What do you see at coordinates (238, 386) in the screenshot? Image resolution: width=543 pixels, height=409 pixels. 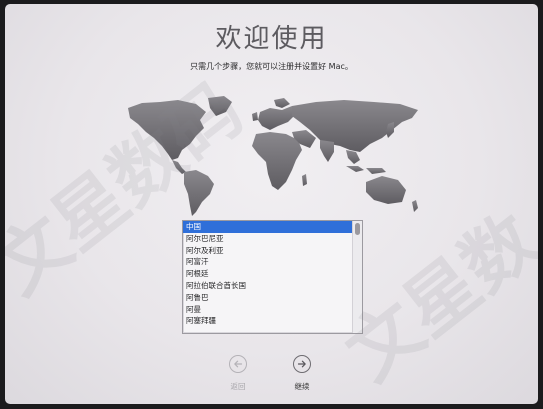 I see `back-button-label: 返回` at bounding box center [238, 386].